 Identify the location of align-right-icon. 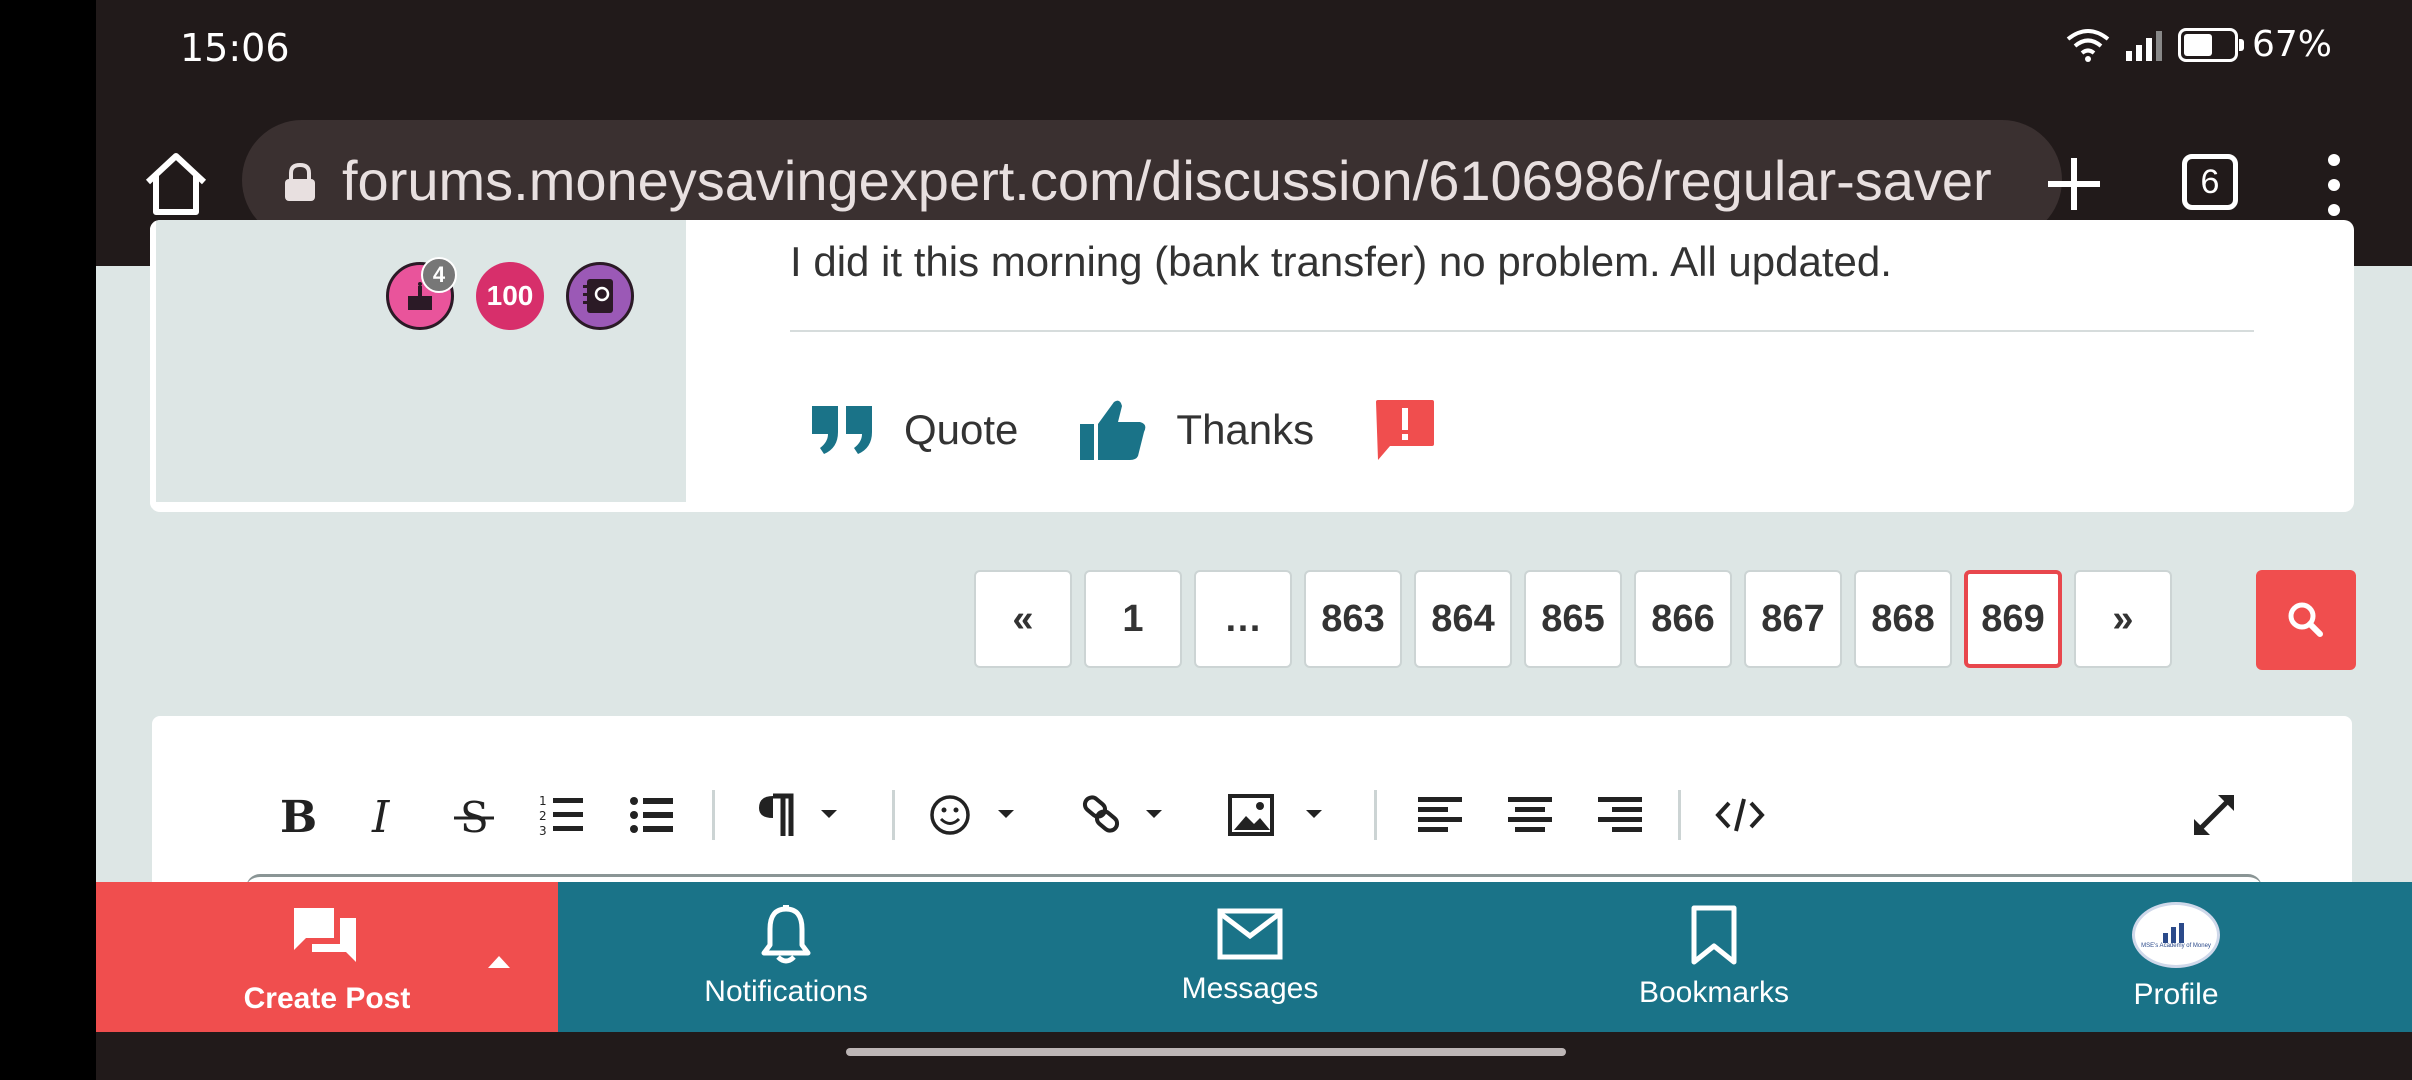
(1620, 814).